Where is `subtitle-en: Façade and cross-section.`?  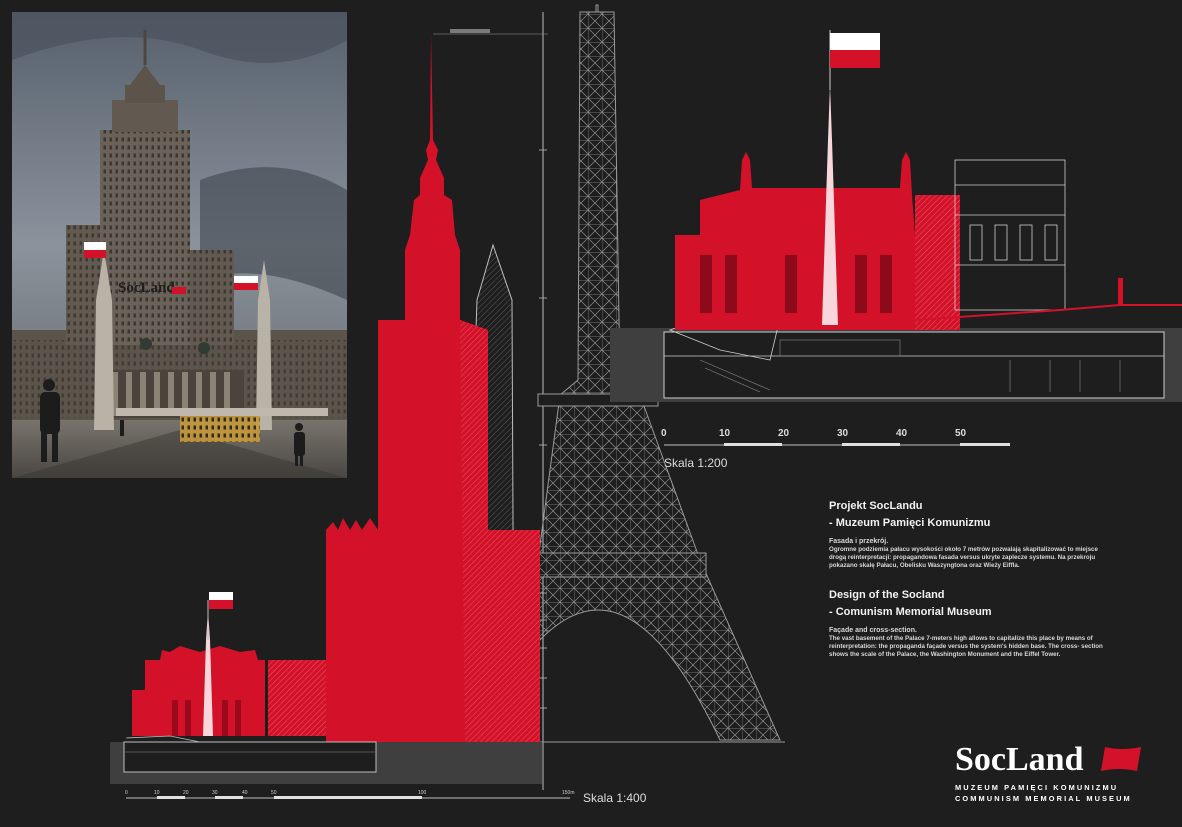
subtitle-en: Façade and cross-section. is located at coordinates (873, 630).